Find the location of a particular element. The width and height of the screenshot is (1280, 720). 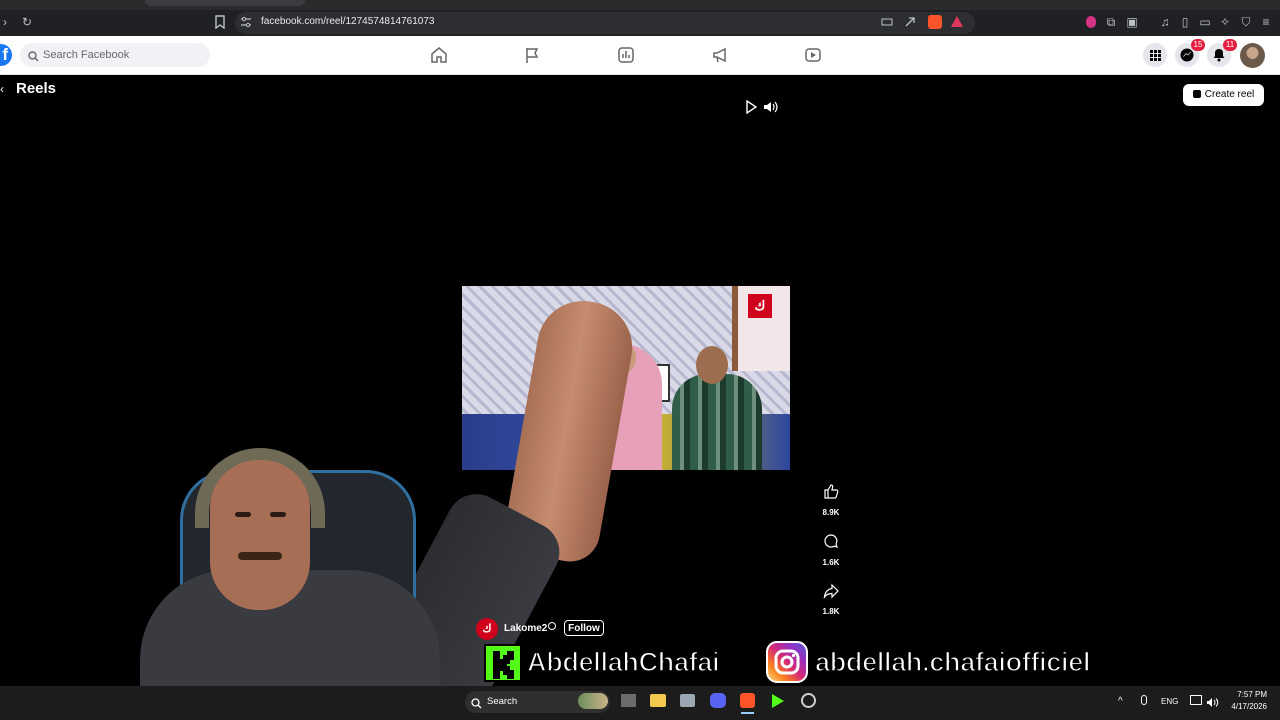

instagram-icon is located at coordinates (787, 662).